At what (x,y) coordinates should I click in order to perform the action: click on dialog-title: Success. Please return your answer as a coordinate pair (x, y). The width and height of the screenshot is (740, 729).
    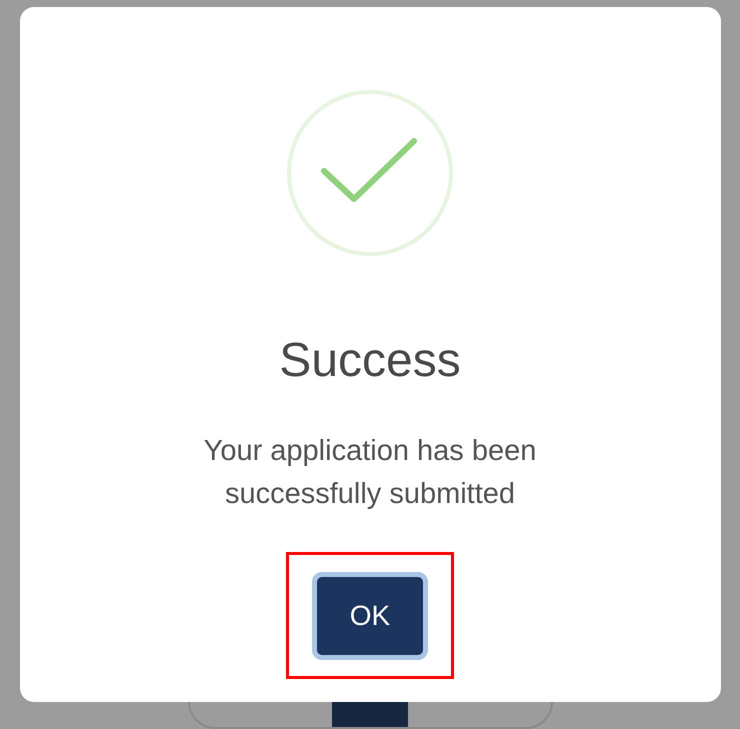
    Looking at the image, I should click on (370, 361).